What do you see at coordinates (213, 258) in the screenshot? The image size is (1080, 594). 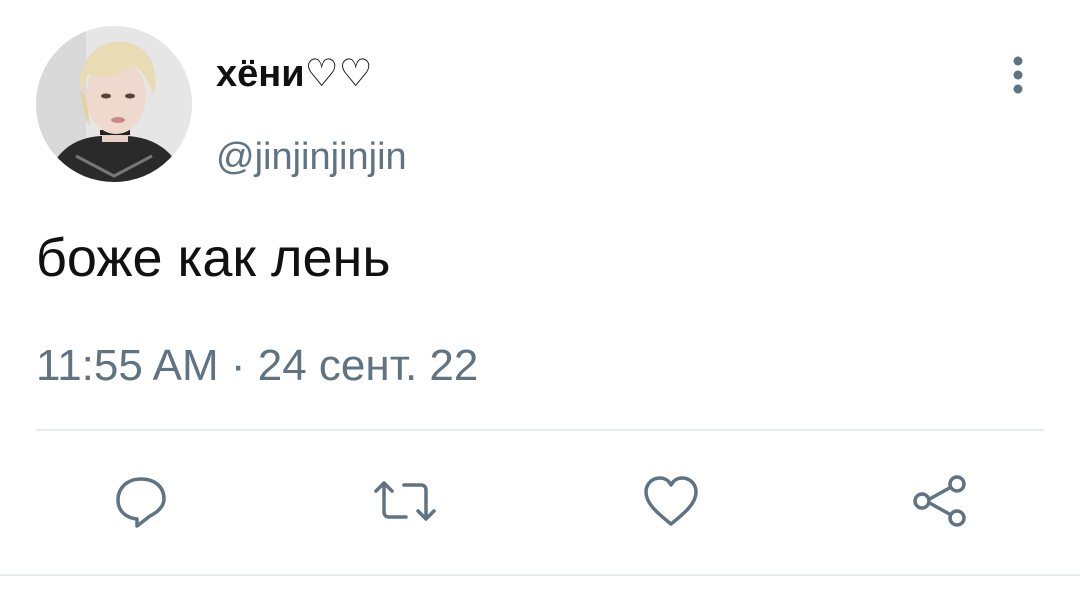 I see `tweet-text: боже как лень` at bounding box center [213, 258].